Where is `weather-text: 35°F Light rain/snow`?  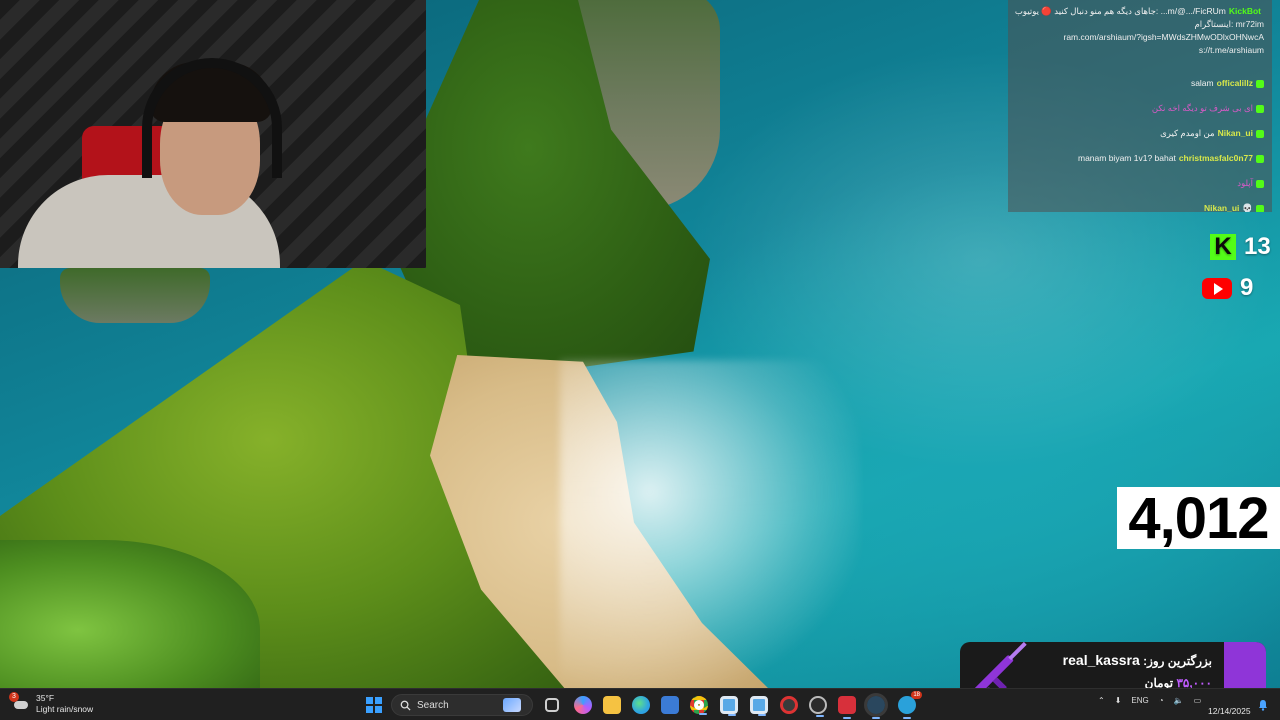 weather-text: 35°F Light rain/snow is located at coordinates (64, 704).